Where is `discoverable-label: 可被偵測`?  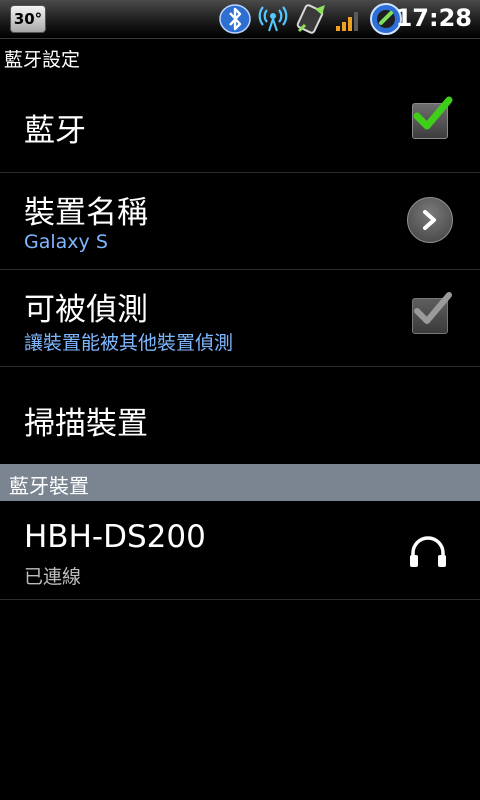 discoverable-label: 可被偵測 is located at coordinates (86, 310).